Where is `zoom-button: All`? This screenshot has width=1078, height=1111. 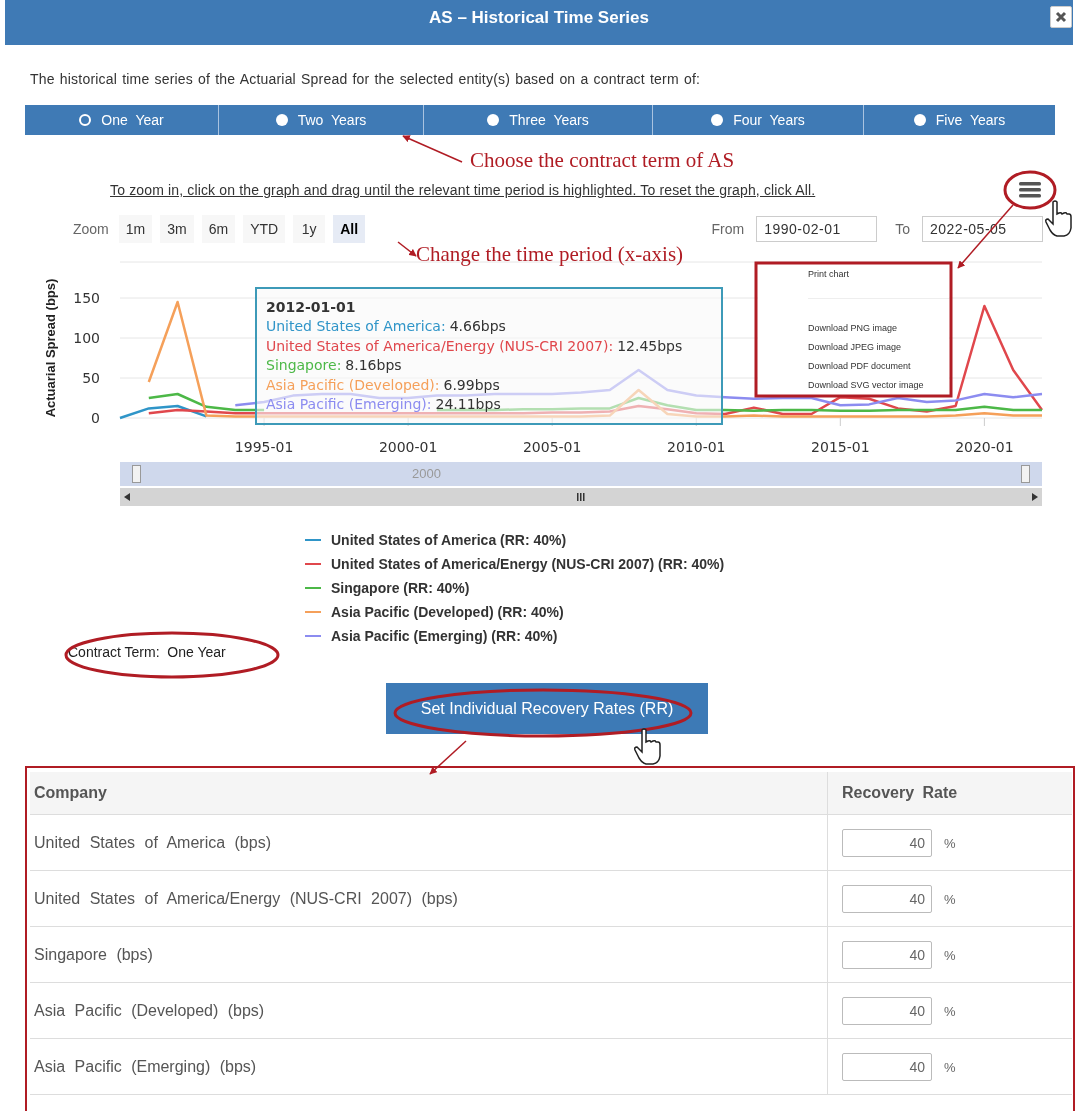
zoom-button: All is located at coordinates (349, 229).